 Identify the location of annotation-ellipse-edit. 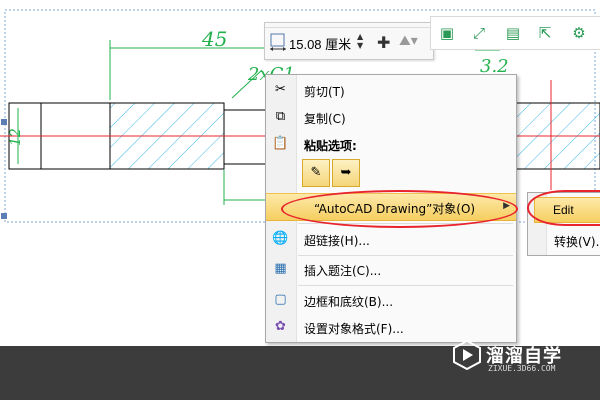
(563, 208).